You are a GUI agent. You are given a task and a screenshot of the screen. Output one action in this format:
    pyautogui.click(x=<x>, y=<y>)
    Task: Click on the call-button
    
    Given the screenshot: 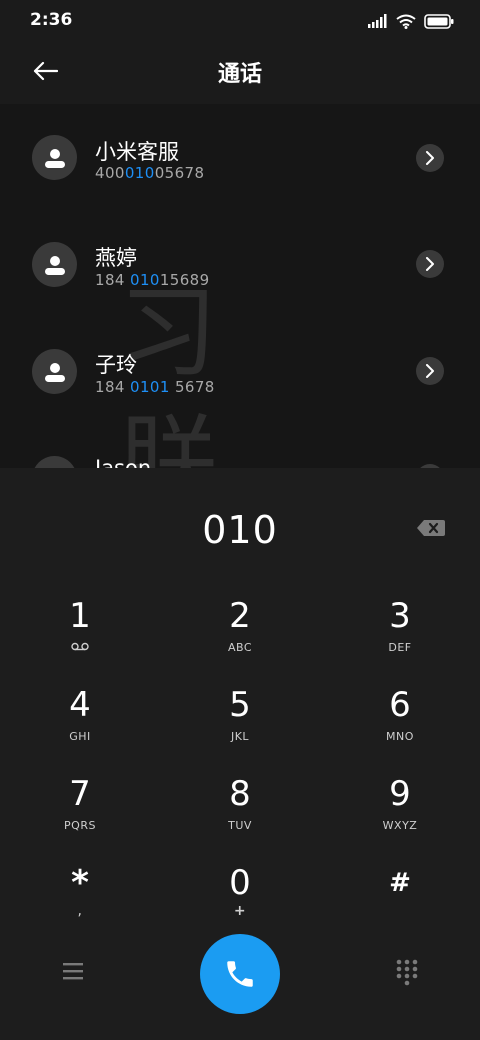 What is the action you would take?
    pyautogui.click(x=240, y=974)
    